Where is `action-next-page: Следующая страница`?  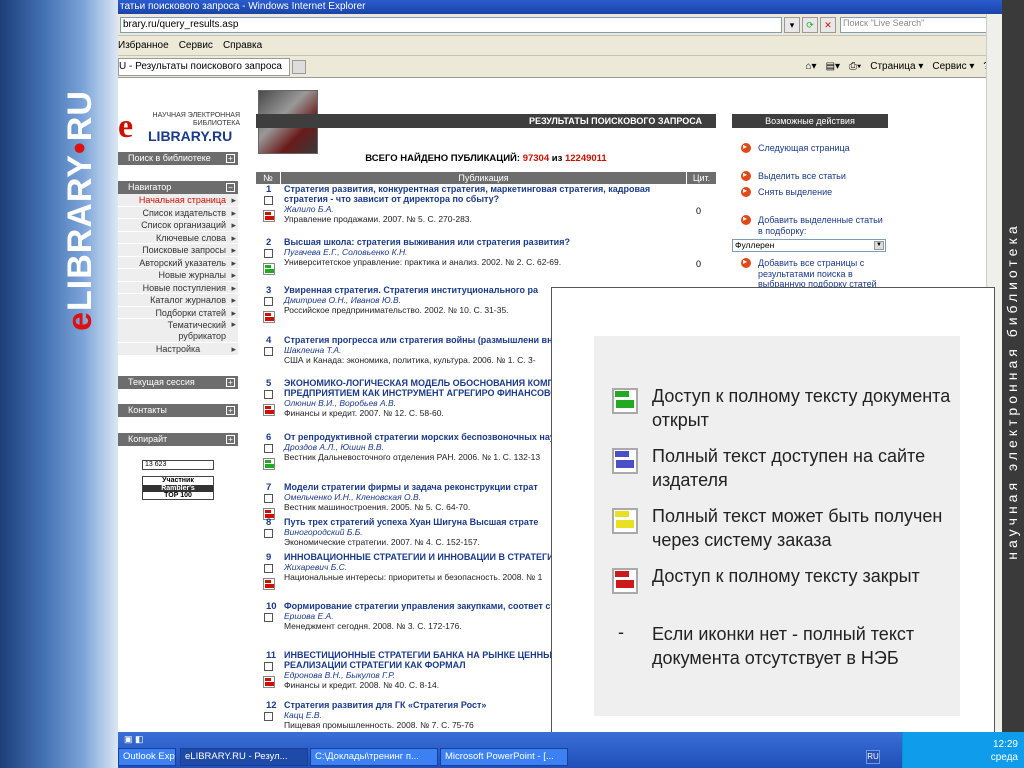
action-next-page: Следующая страница is located at coordinates (813, 148).